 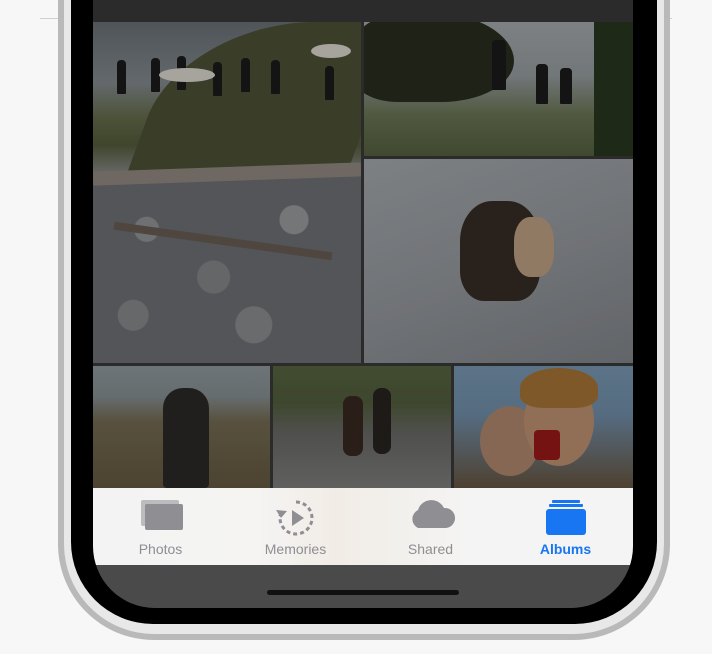 I want to click on tab-bar: Photos Memories Shared Albums, so click(x=363, y=526).